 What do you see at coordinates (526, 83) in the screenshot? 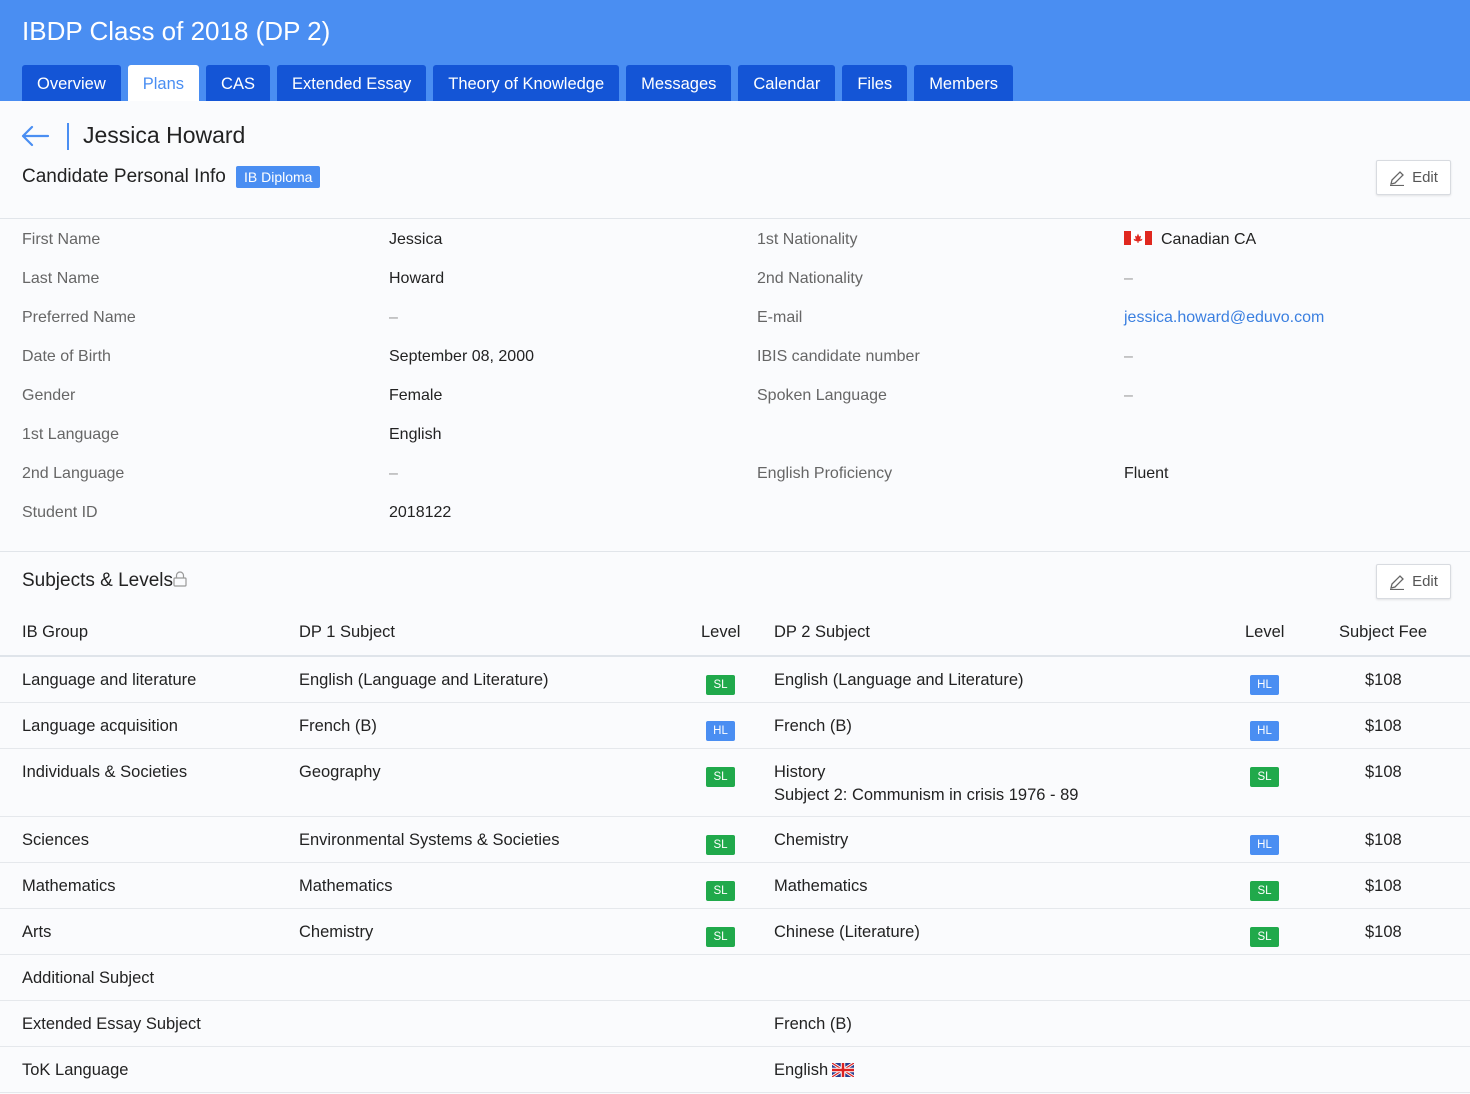
I see `tab-theory-of-knowledge: Theory of Knowledge` at bounding box center [526, 83].